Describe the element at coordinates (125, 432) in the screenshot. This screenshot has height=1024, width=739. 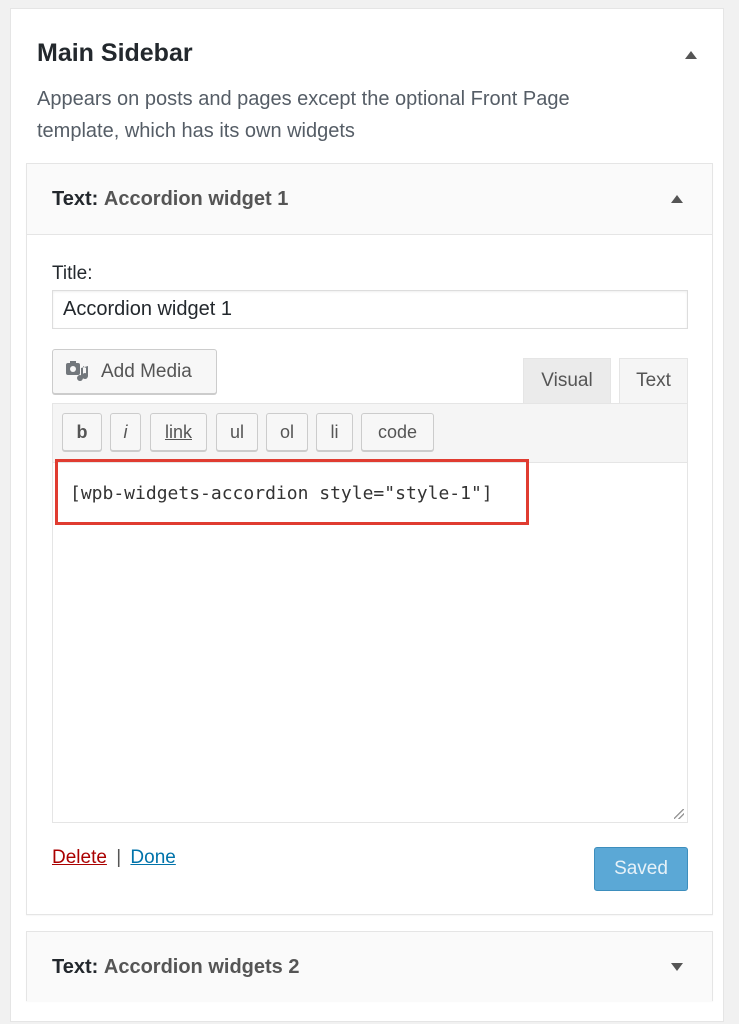
I see `quicktag-italic-button: i` at that location.